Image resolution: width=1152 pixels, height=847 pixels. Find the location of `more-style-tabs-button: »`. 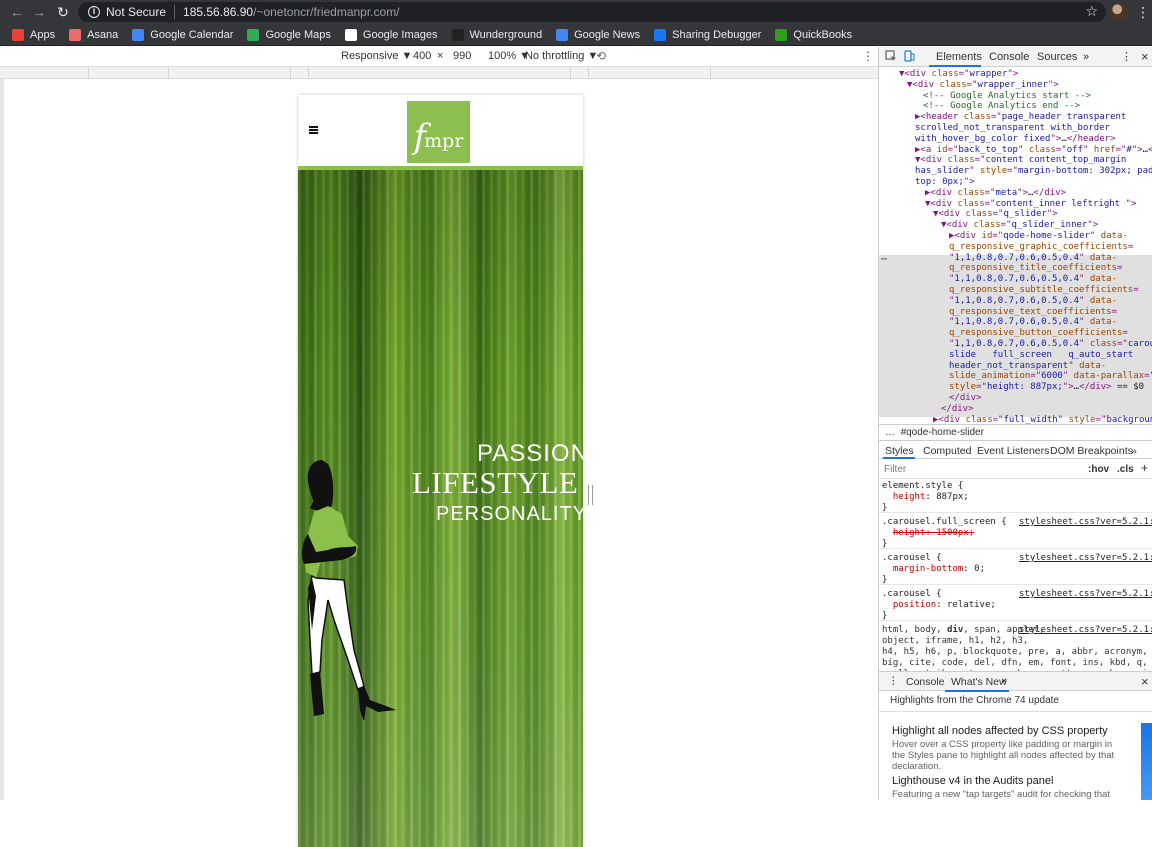

more-style-tabs-button: » is located at coordinates (1134, 451).